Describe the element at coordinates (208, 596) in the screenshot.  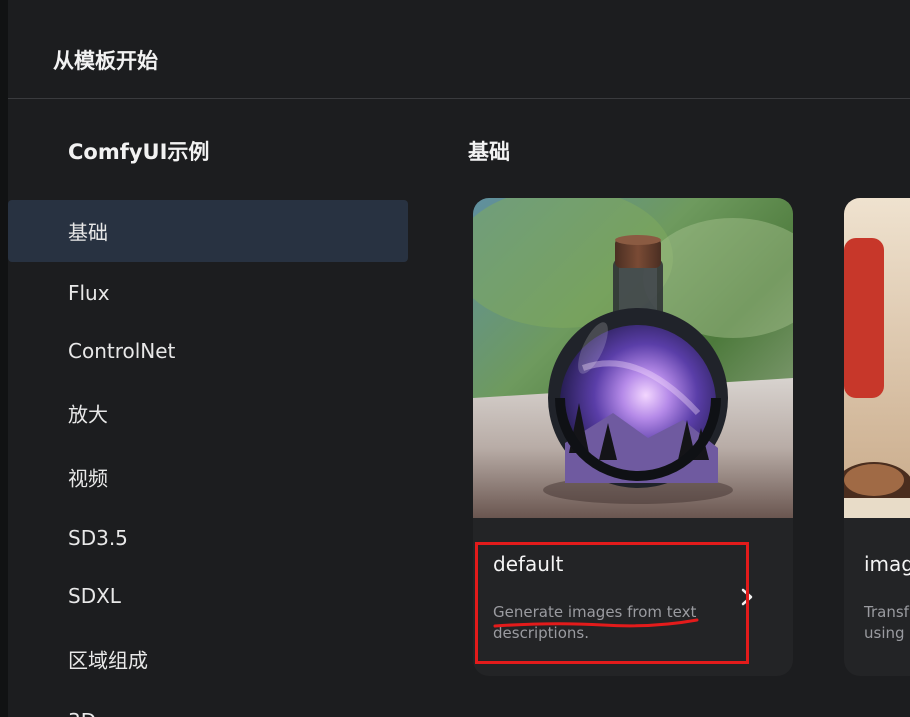
I see `sidebar-item-sdxl: SDXL` at that location.